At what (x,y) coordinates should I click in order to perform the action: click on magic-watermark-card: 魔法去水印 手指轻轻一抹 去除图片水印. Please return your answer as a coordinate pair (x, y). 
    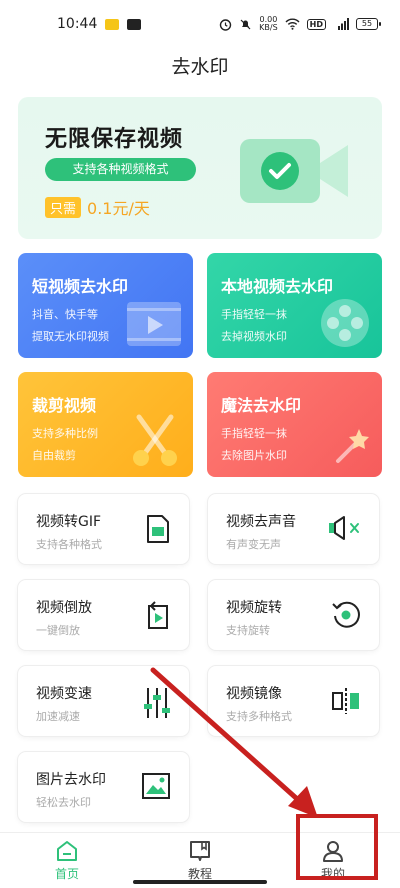
    Looking at the image, I should click on (294, 424).